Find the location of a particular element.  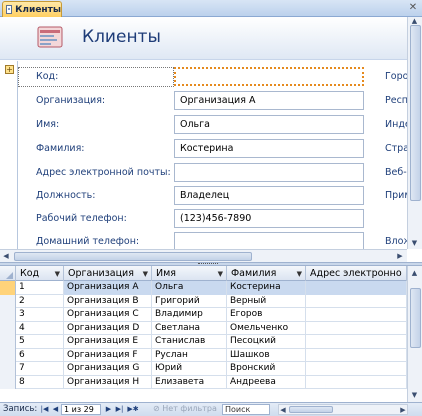

cell-organization: Организация F is located at coordinates (108, 355).